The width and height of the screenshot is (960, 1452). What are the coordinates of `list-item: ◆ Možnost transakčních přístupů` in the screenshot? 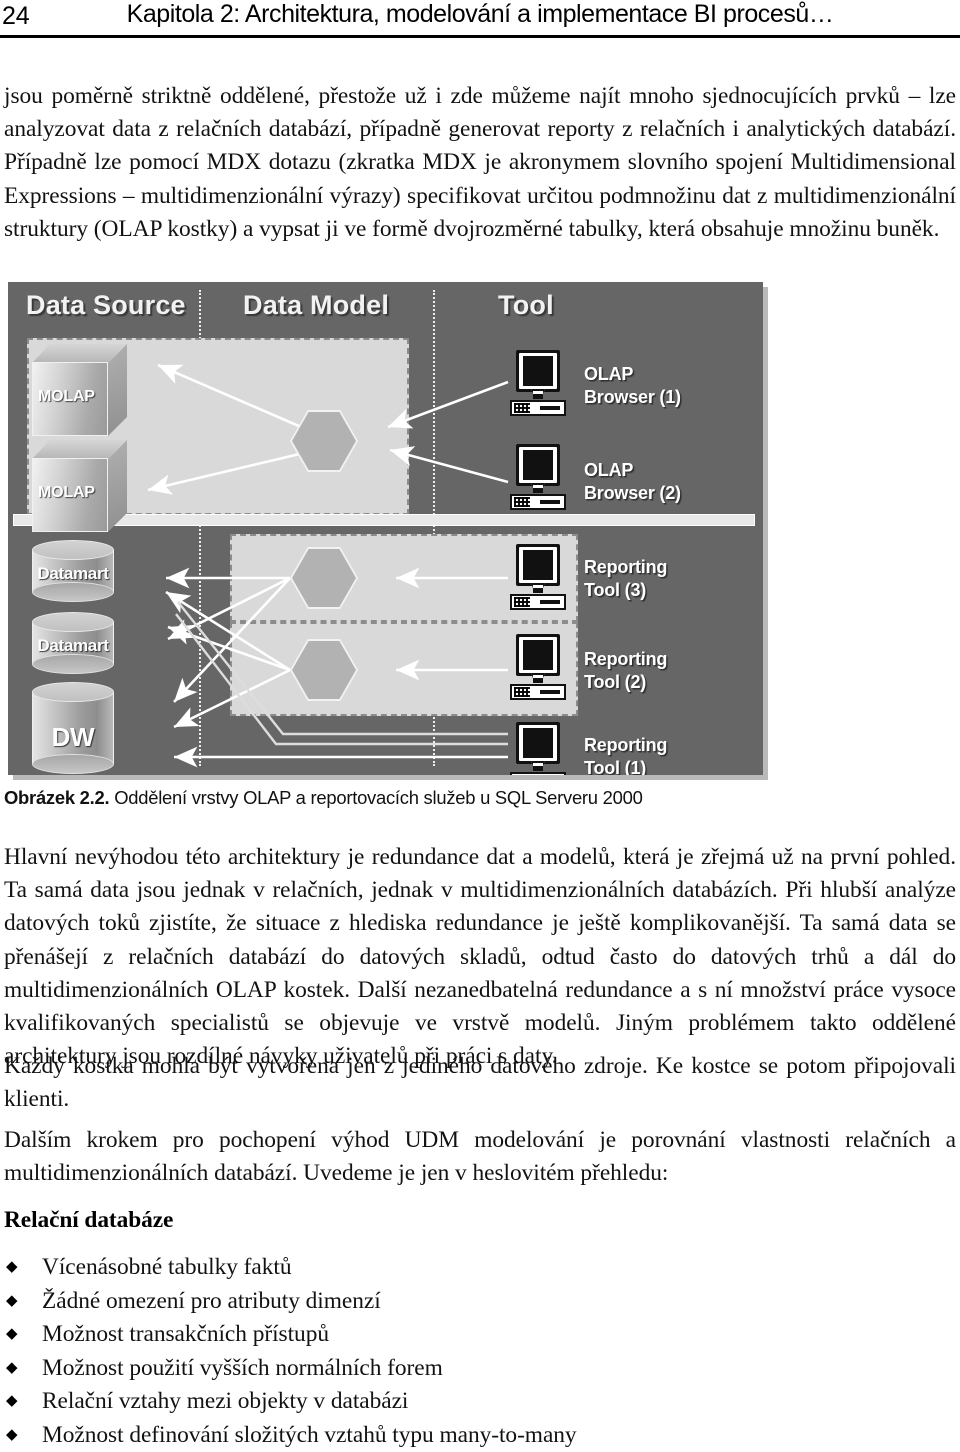 It's located at (354, 1335).